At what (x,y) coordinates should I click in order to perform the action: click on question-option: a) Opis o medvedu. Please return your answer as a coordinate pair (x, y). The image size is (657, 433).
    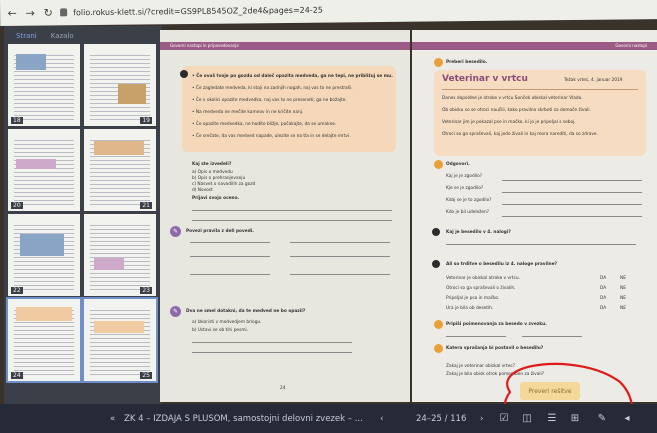
    Looking at the image, I should click on (212, 172).